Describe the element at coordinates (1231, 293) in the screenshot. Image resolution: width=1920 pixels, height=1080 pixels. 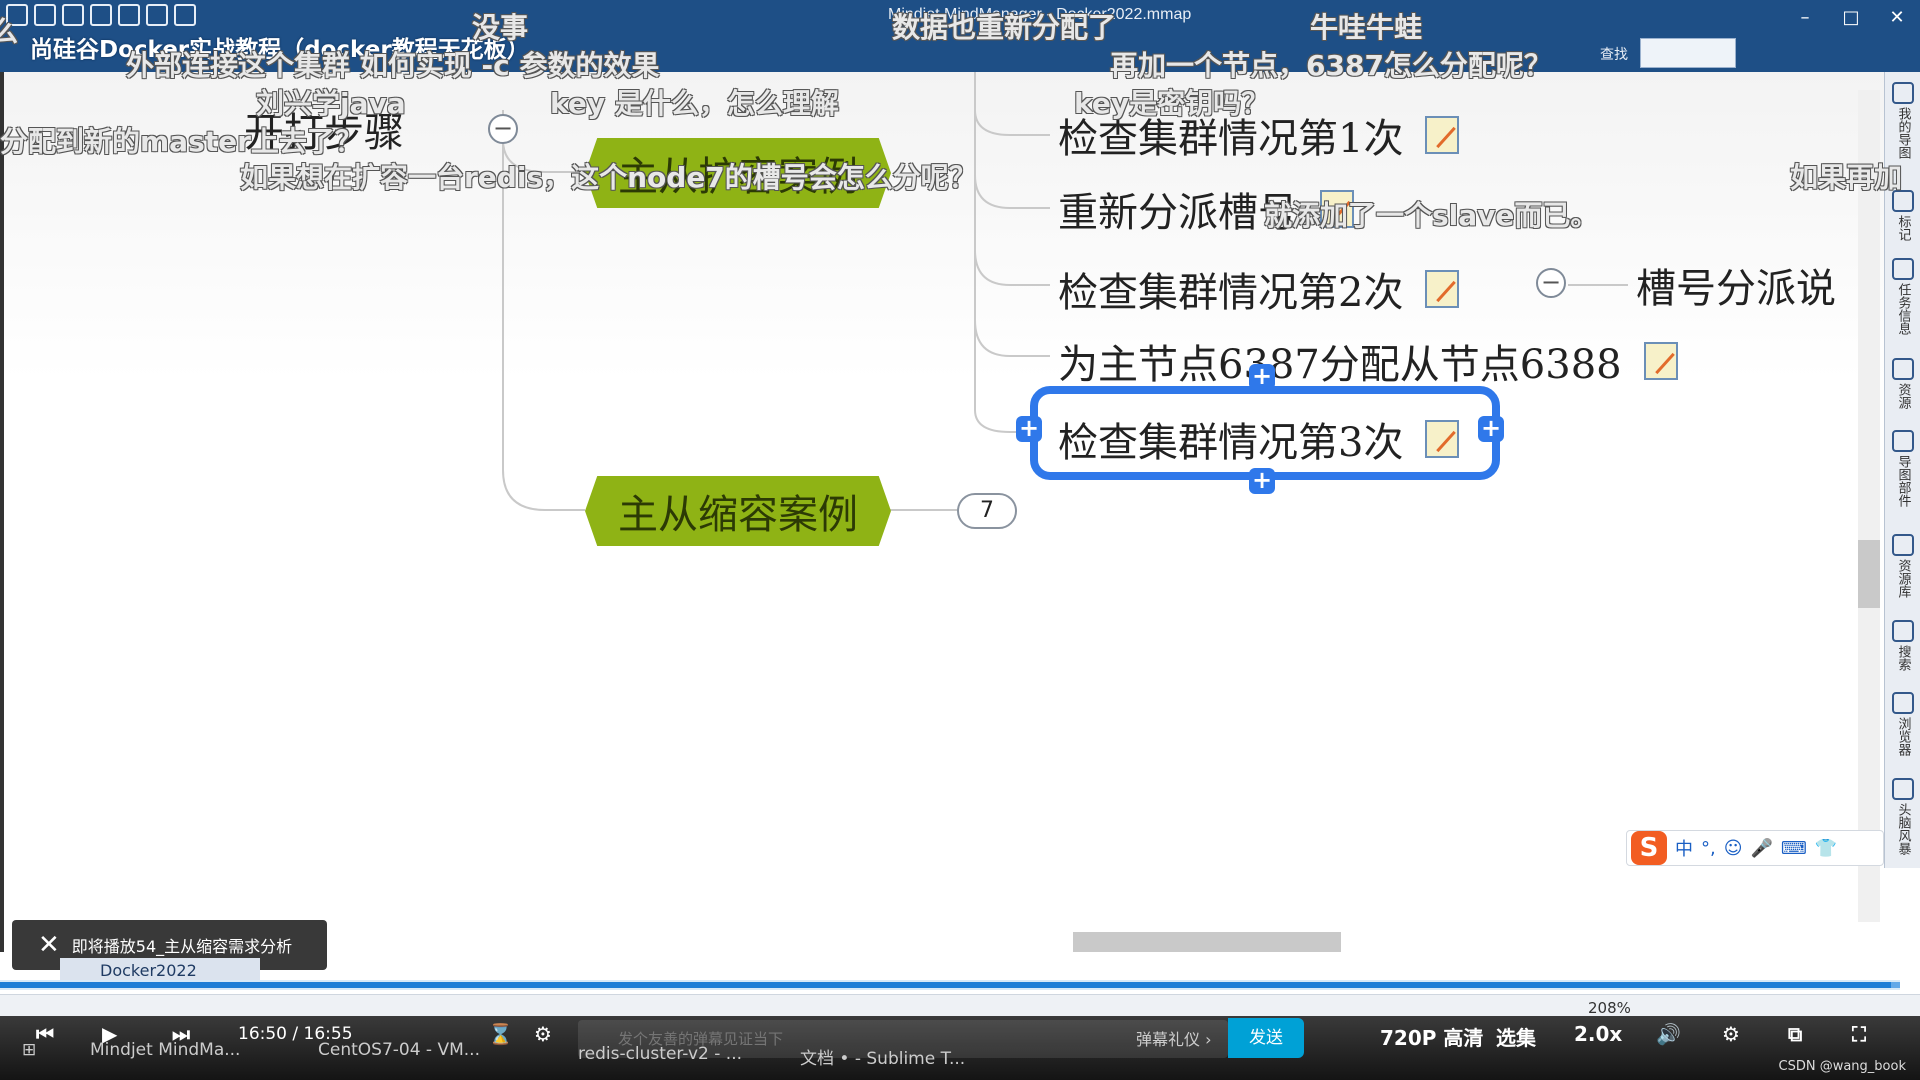
I see `subtopic-label: 检查集群情况第2次` at that location.